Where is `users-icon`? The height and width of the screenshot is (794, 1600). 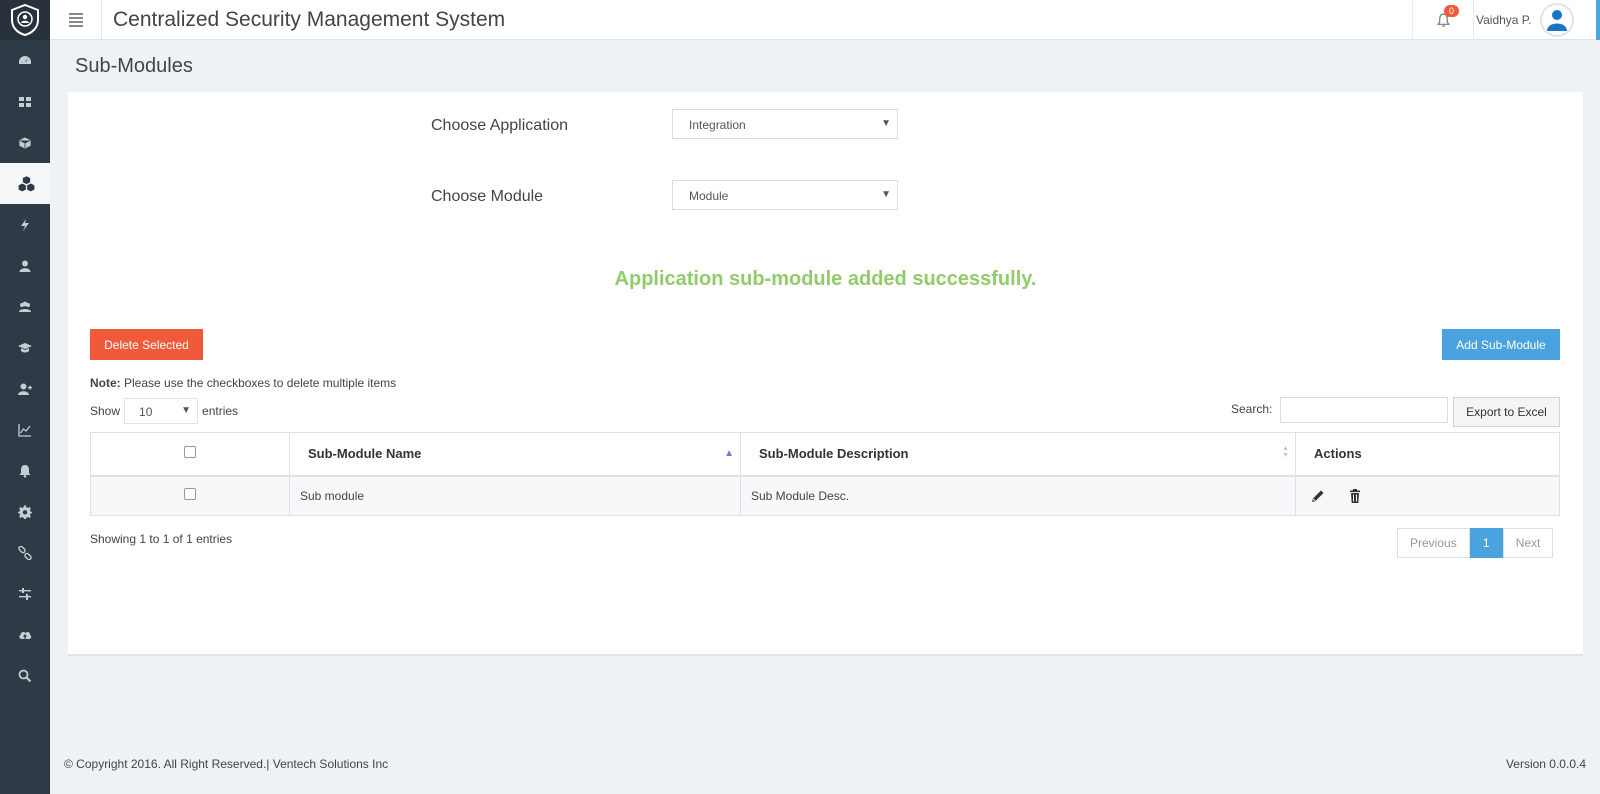
users-icon is located at coordinates (25, 306).